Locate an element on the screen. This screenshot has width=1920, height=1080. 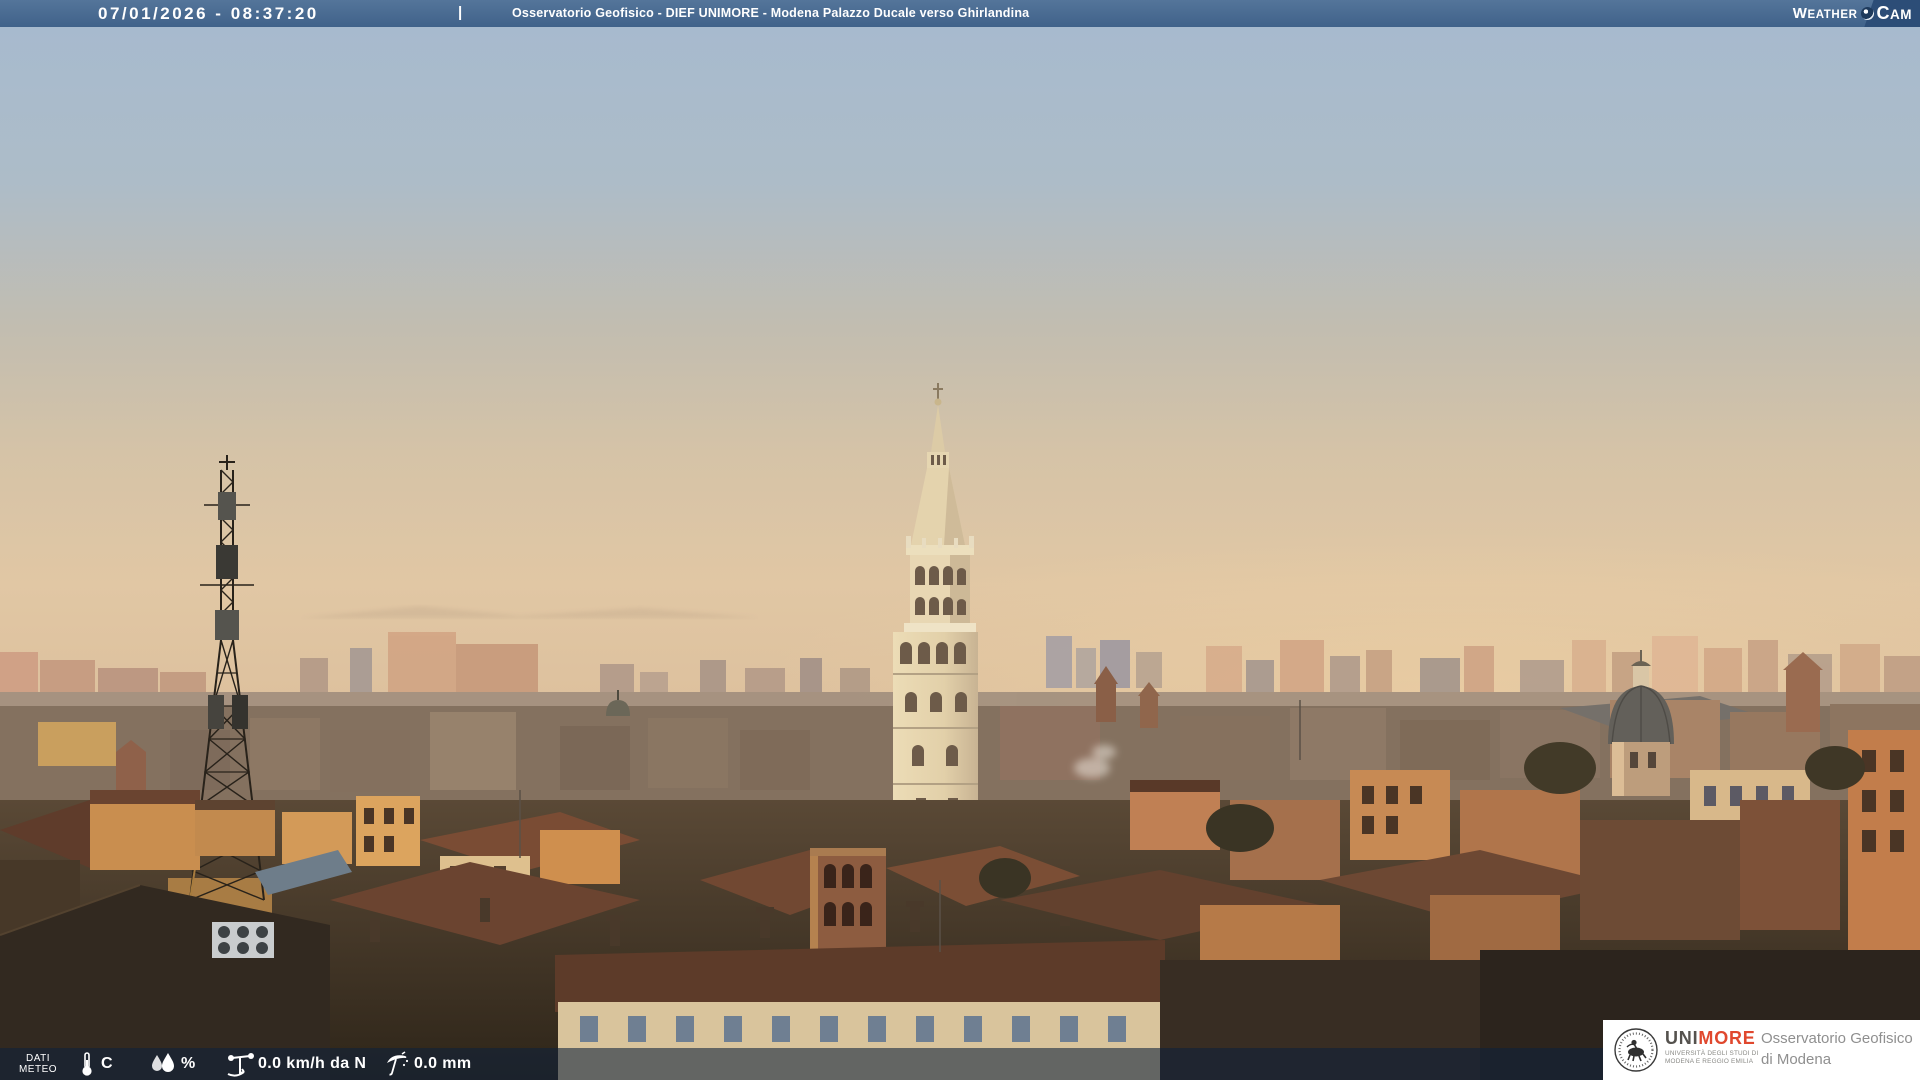
umbrella-icon is located at coordinates (398, 1063).